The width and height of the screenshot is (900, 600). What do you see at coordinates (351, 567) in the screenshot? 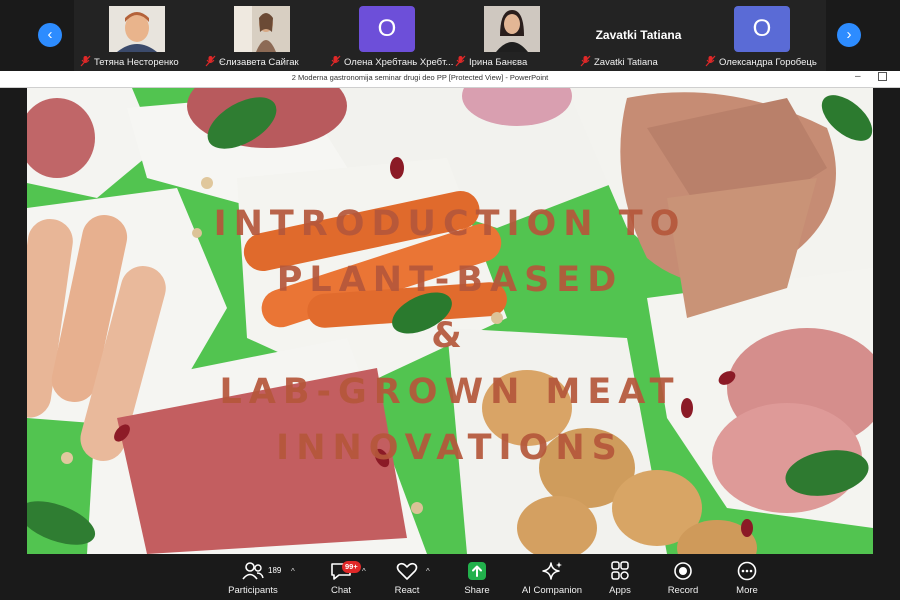
I see `unread-badge: 99+` at bounding box center [351, 567].